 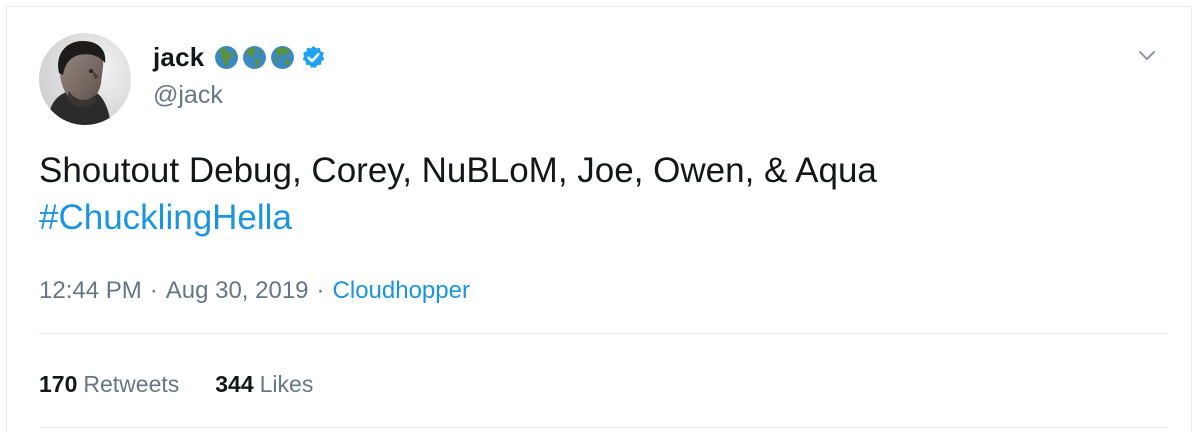 I want to click on hashtag-link: #ChucklingHella, so click(x=599, y=217).